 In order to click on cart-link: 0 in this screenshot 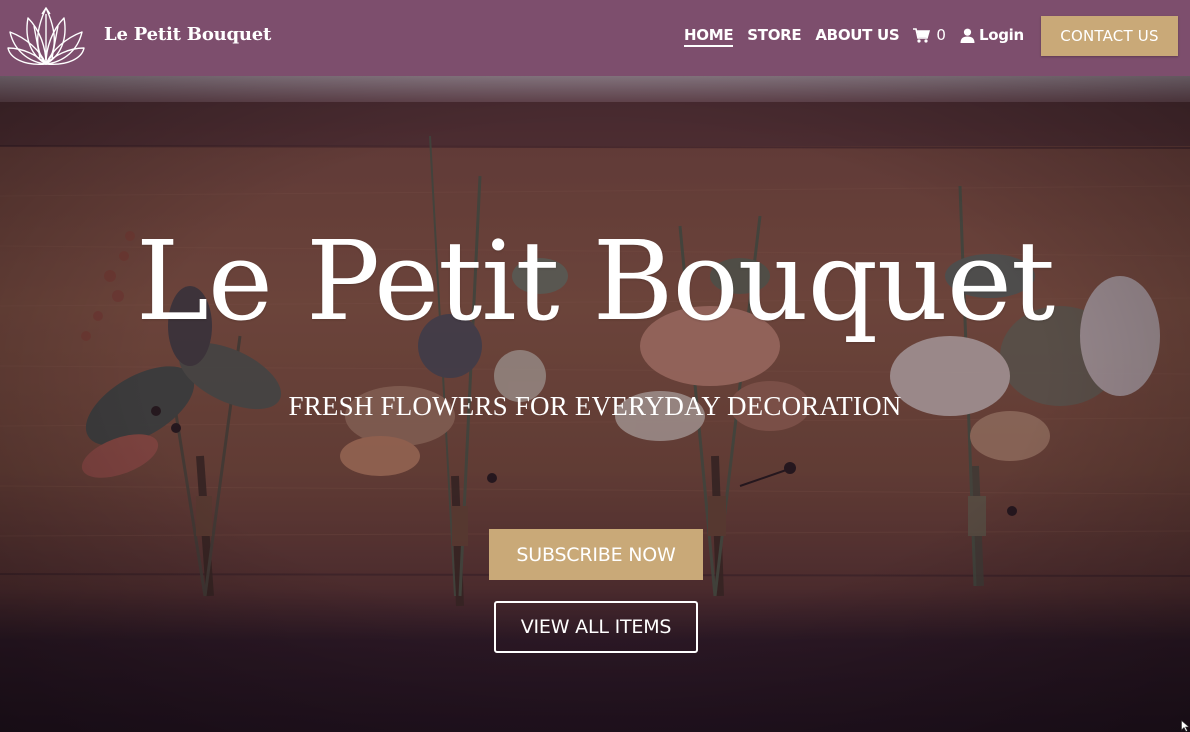, I will do `click(929, 35)`.